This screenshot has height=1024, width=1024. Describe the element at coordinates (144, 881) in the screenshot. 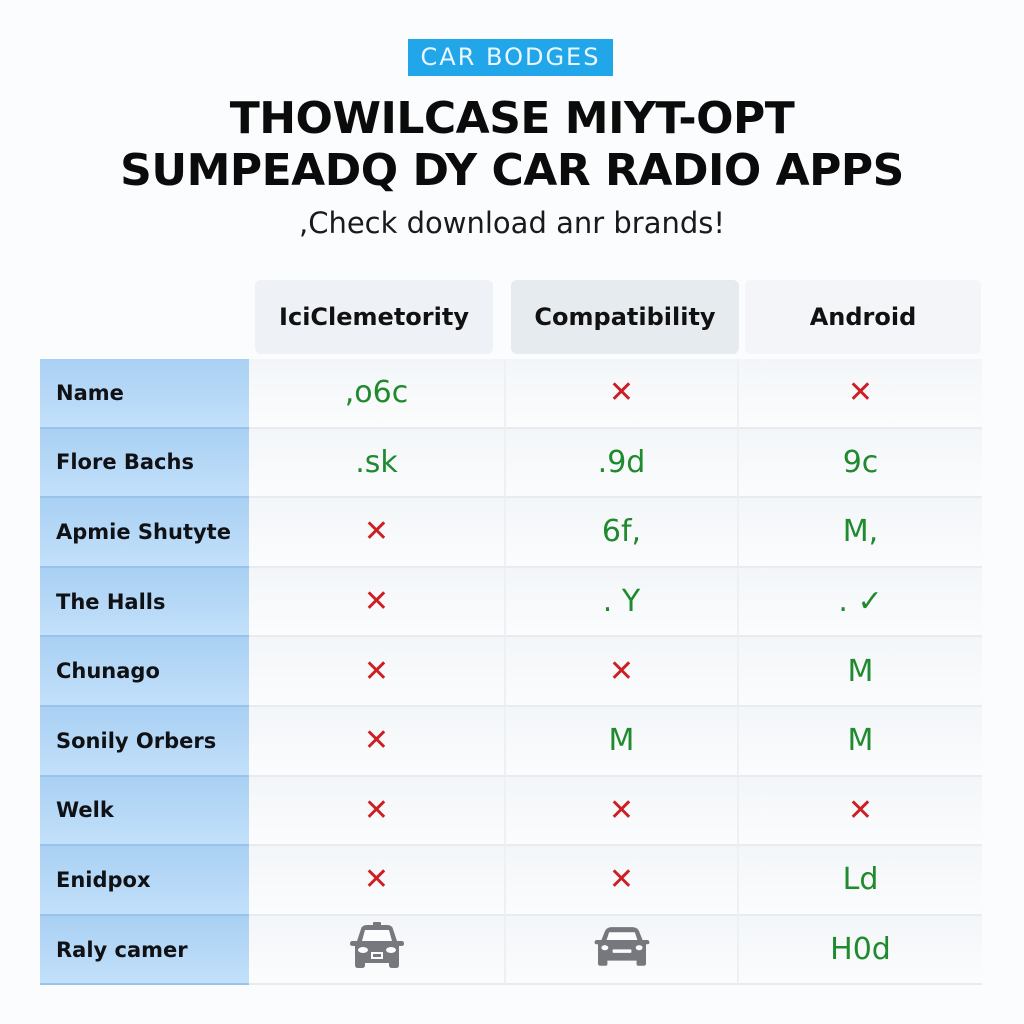

I see `row-label: Enidpox` at that location.